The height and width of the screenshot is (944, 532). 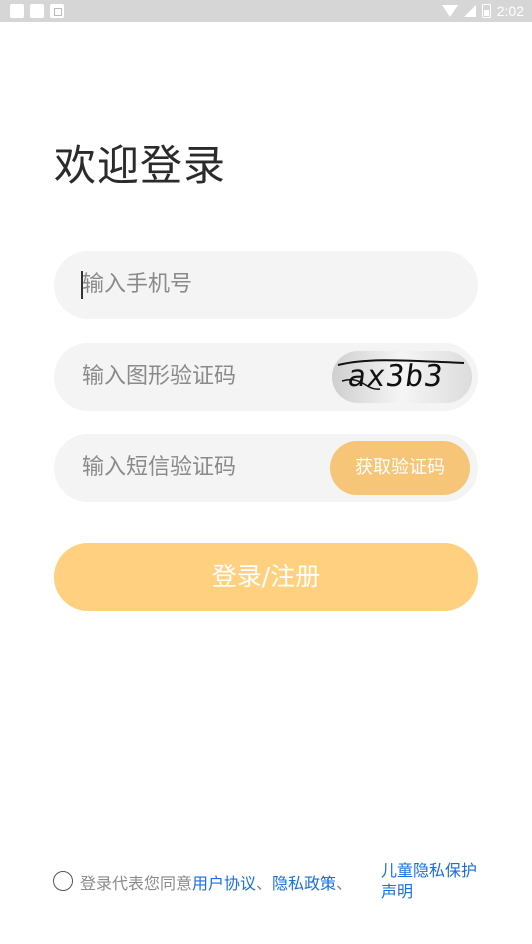 I want to click on privacy-policy-link: 隐私政策, so click(x=304, y=883).